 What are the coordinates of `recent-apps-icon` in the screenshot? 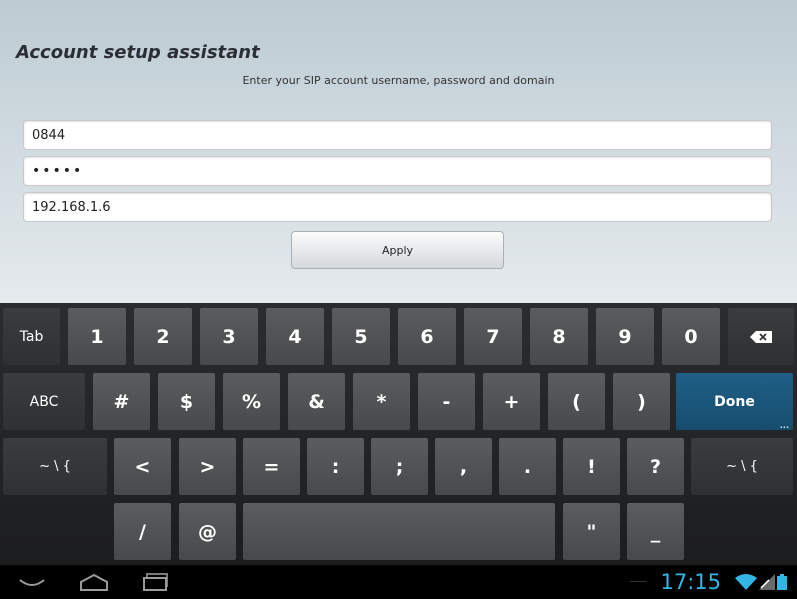 It's located at (155, 582).